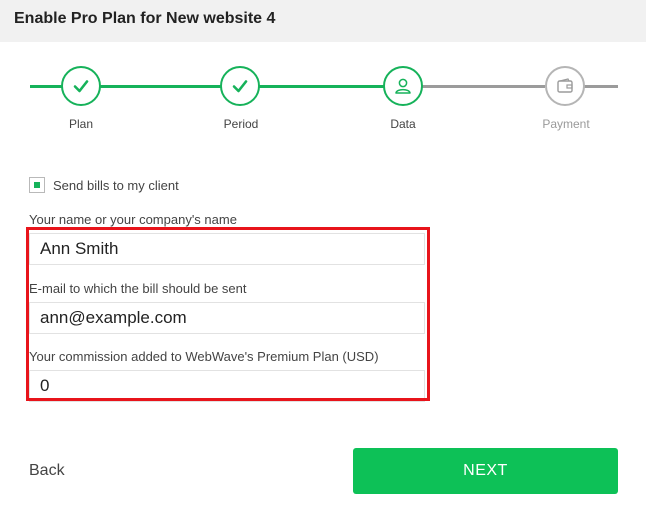 The width and height of the screenshot is (646, 524). What do you see at coordinates (566, 124) in the screenshot?
I see `step-label-payment: Payment` at bounding box center [566, 124].